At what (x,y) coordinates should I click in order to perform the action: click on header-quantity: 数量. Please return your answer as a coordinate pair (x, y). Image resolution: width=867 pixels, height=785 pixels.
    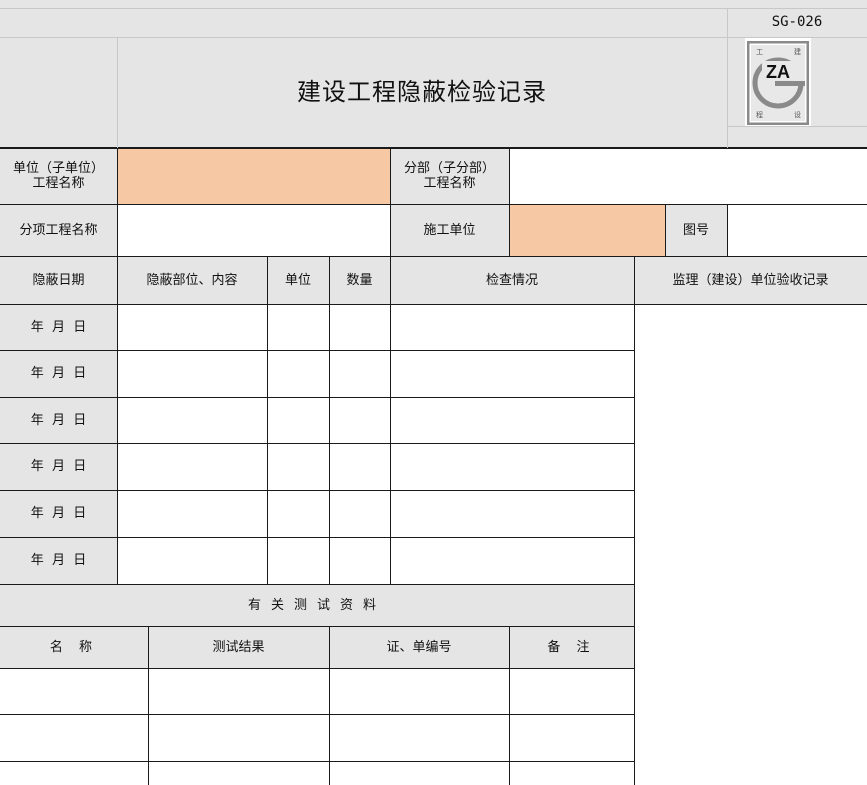
    Looking at the image, I should click on (359, 280).